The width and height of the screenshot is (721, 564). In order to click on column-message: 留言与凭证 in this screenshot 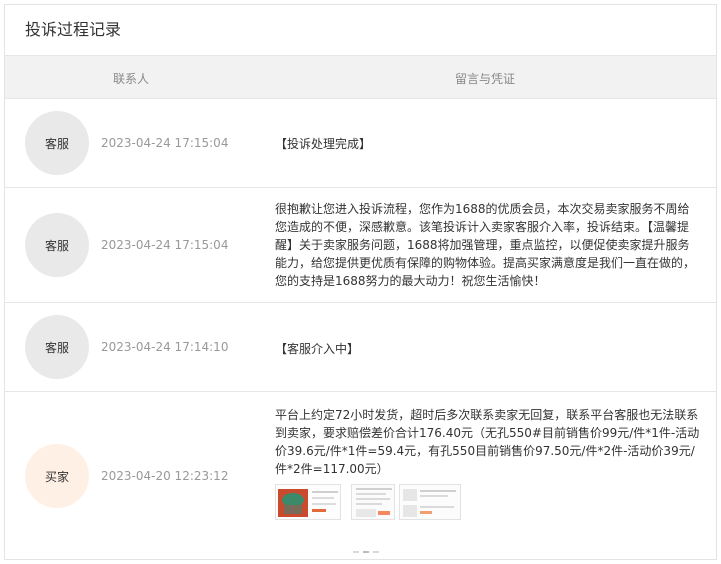, I will do `click(485, 79)`.